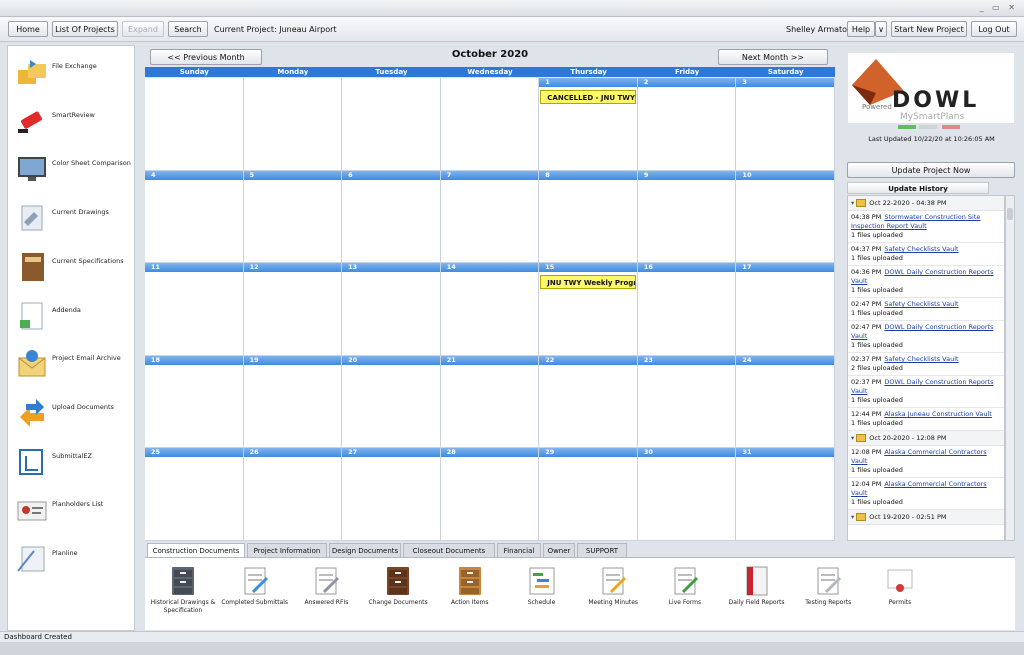  I want to click on calendar-day-cell: 19, so click(293, 402).